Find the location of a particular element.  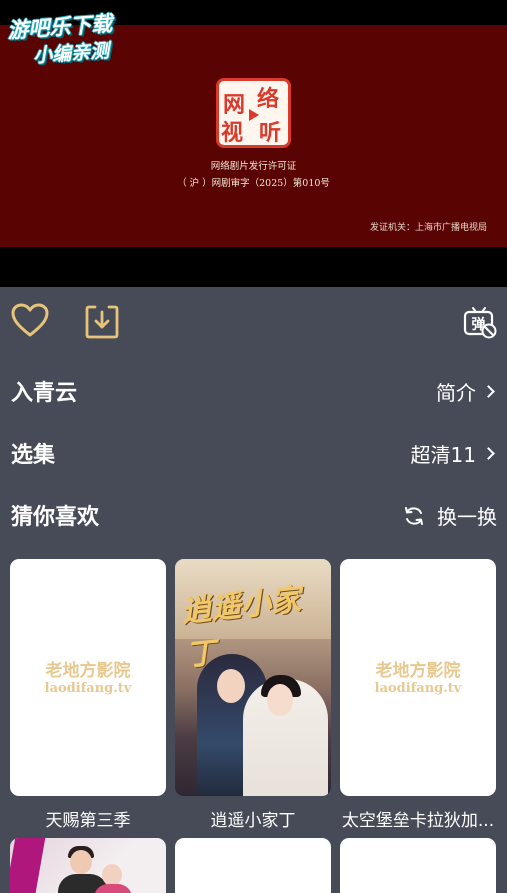

episodes-row: 选集 超清11 is located at coordinates (253, 452).